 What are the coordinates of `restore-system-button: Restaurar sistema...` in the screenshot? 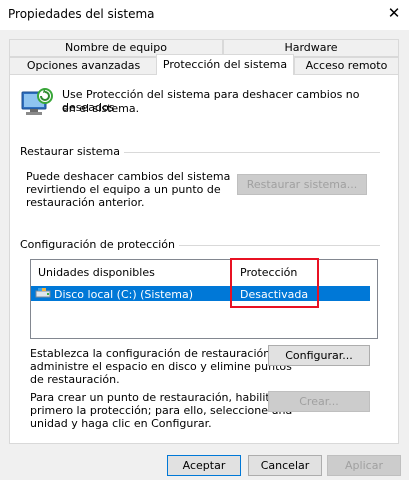 It's located at (302, 184).